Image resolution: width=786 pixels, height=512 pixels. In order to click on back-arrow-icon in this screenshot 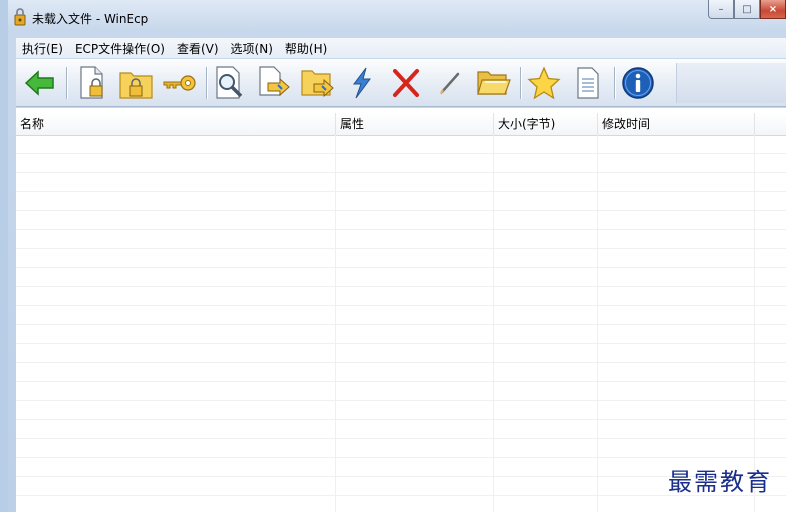, I will do `click(39, 83)`.